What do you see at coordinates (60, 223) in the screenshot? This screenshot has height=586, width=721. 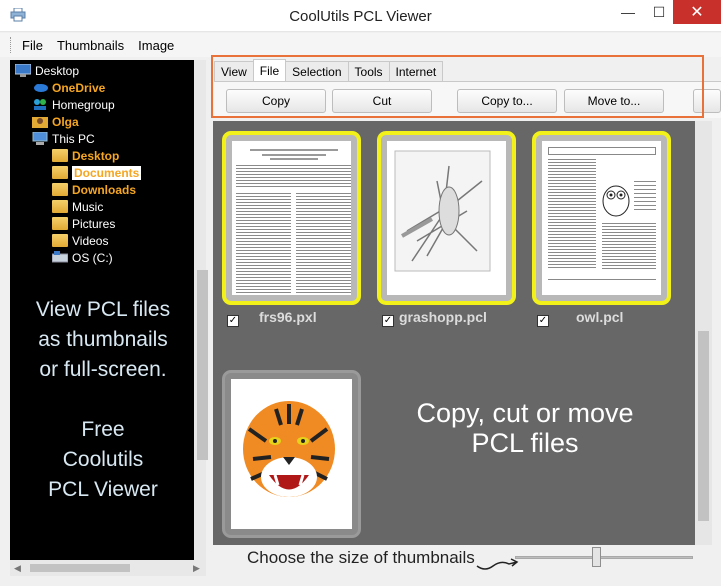 I see `pictures-folder-icon` at bounding box center [60, 223].